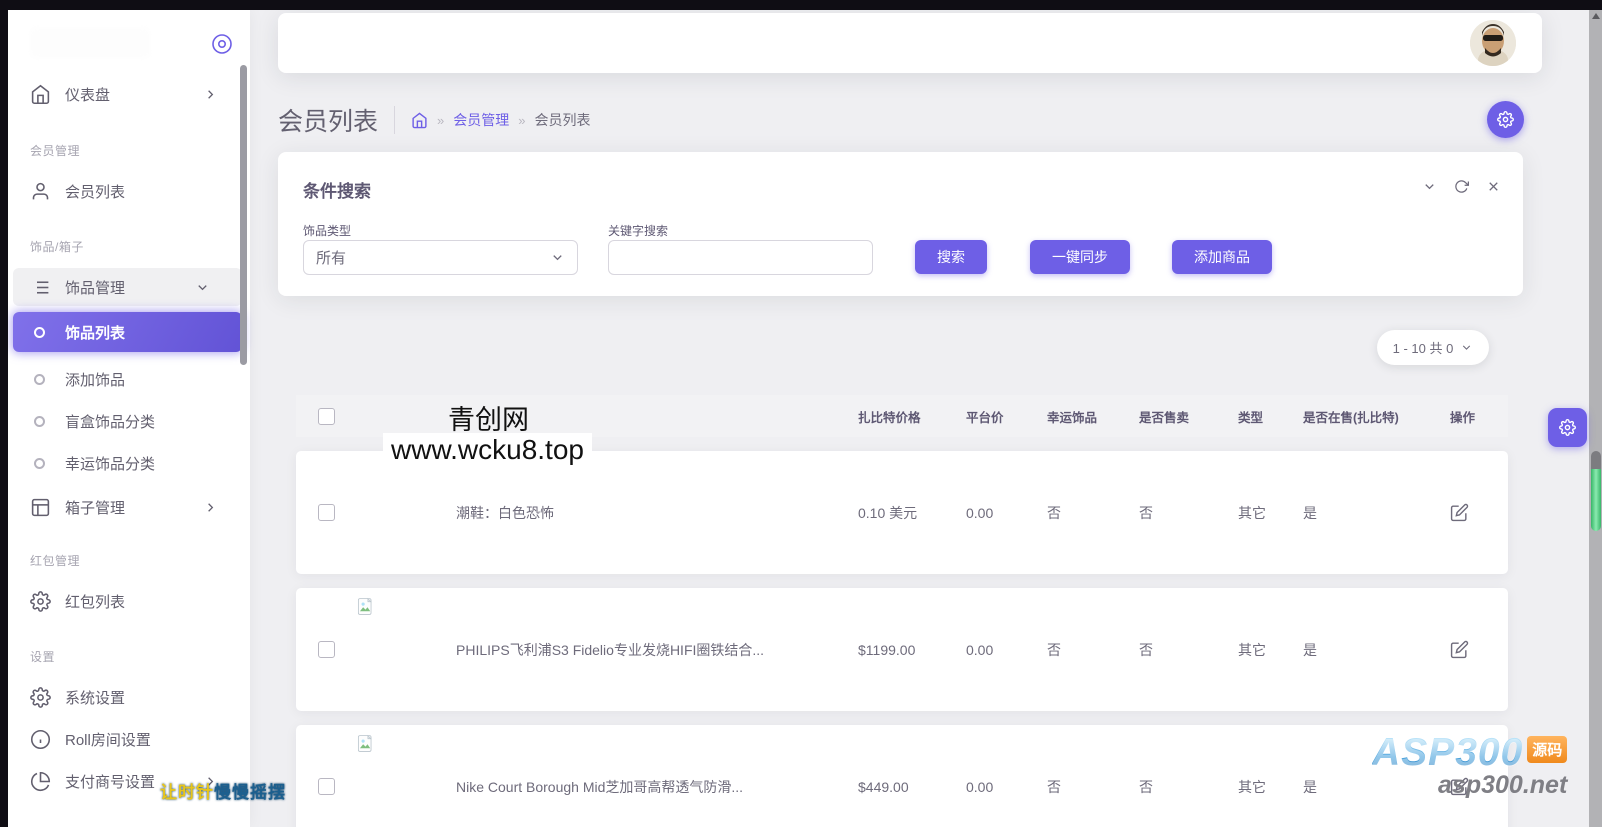 The height and width of the screenshot is (827, 1602). What do you see at coordinates (129, 507) in the screenshot?
I see `sidebar-item-box-mgmt: 箱子管理` at bounding box center [129, 507].